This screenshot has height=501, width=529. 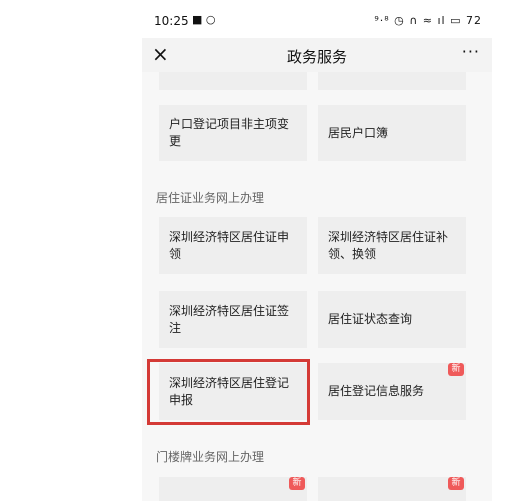 I want to click on status-bar: 10:25 ■ ○ ⁹·⁸ ◷ ∩ ≈ ıl ▭ 72, so click(x=317, y=21).